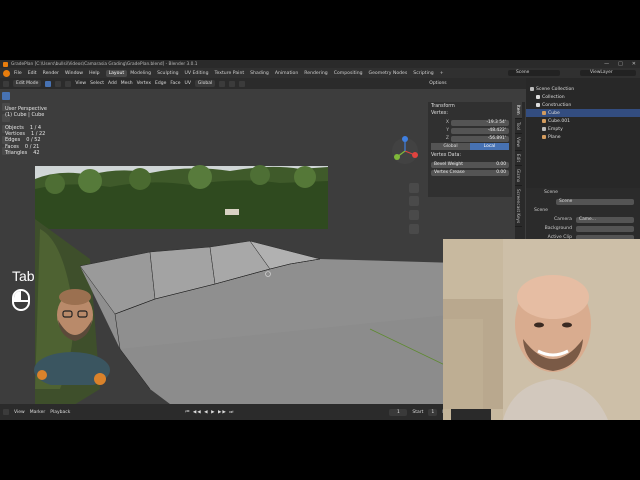 This screenshot has width=640, height=480. I want to click on workspace-tab-modeling: Modeling, so click(140, 73).